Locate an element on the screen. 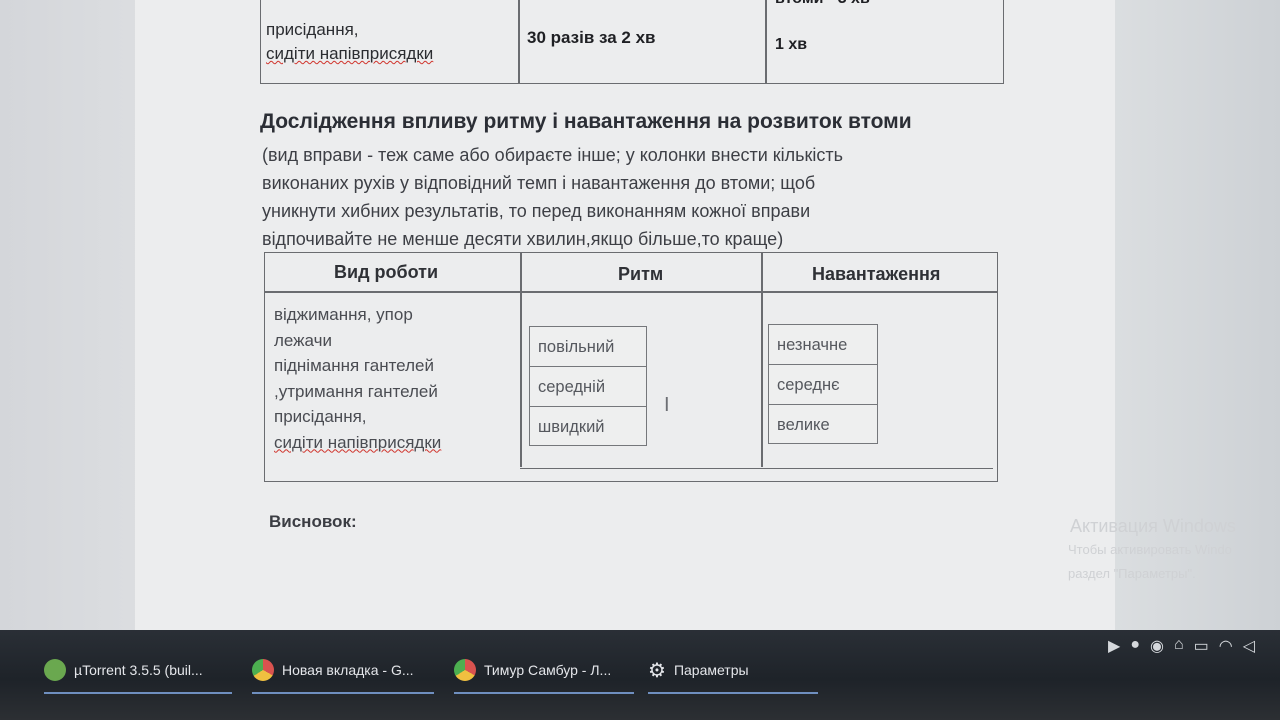  activation-watermark-title: Активация Windows is located at coordinates (1153, 526).